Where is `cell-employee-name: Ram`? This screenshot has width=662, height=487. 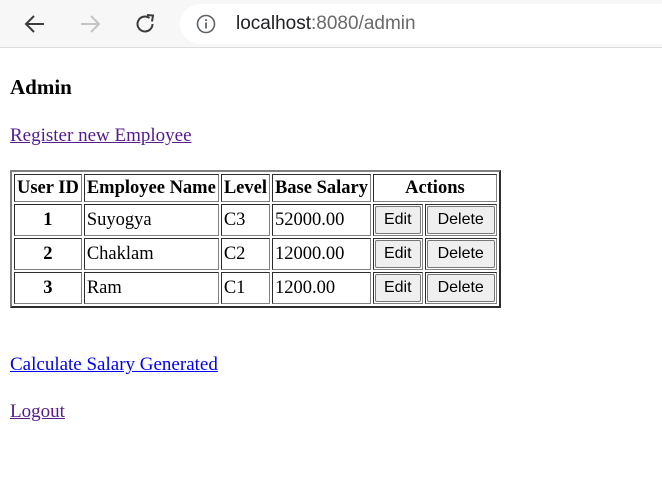 cell-employee-name: Ram is located at coordinates (151, 288).